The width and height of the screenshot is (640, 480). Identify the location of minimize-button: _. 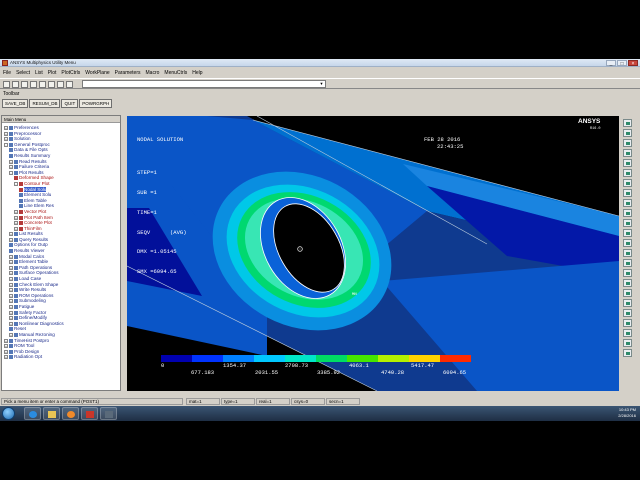
(611, 63).